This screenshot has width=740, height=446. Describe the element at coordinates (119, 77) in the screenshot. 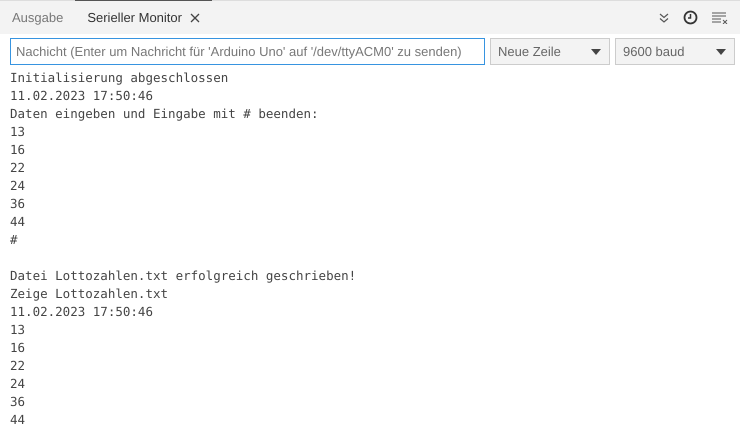

I see `output-line: Initialisierung abgeschlossen` at that location.